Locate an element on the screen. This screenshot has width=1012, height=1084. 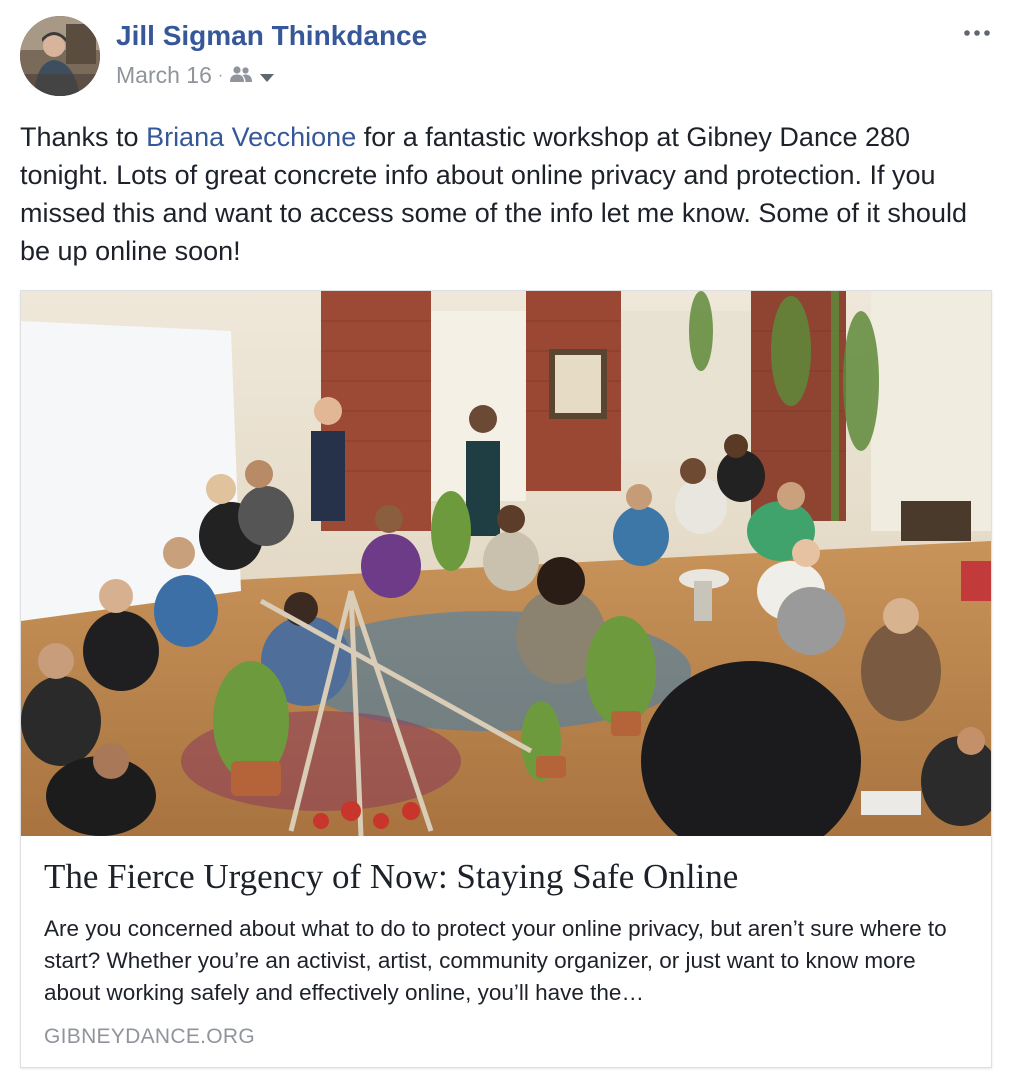
post-text-start: Thanks to is located at coordinates (83, 137).